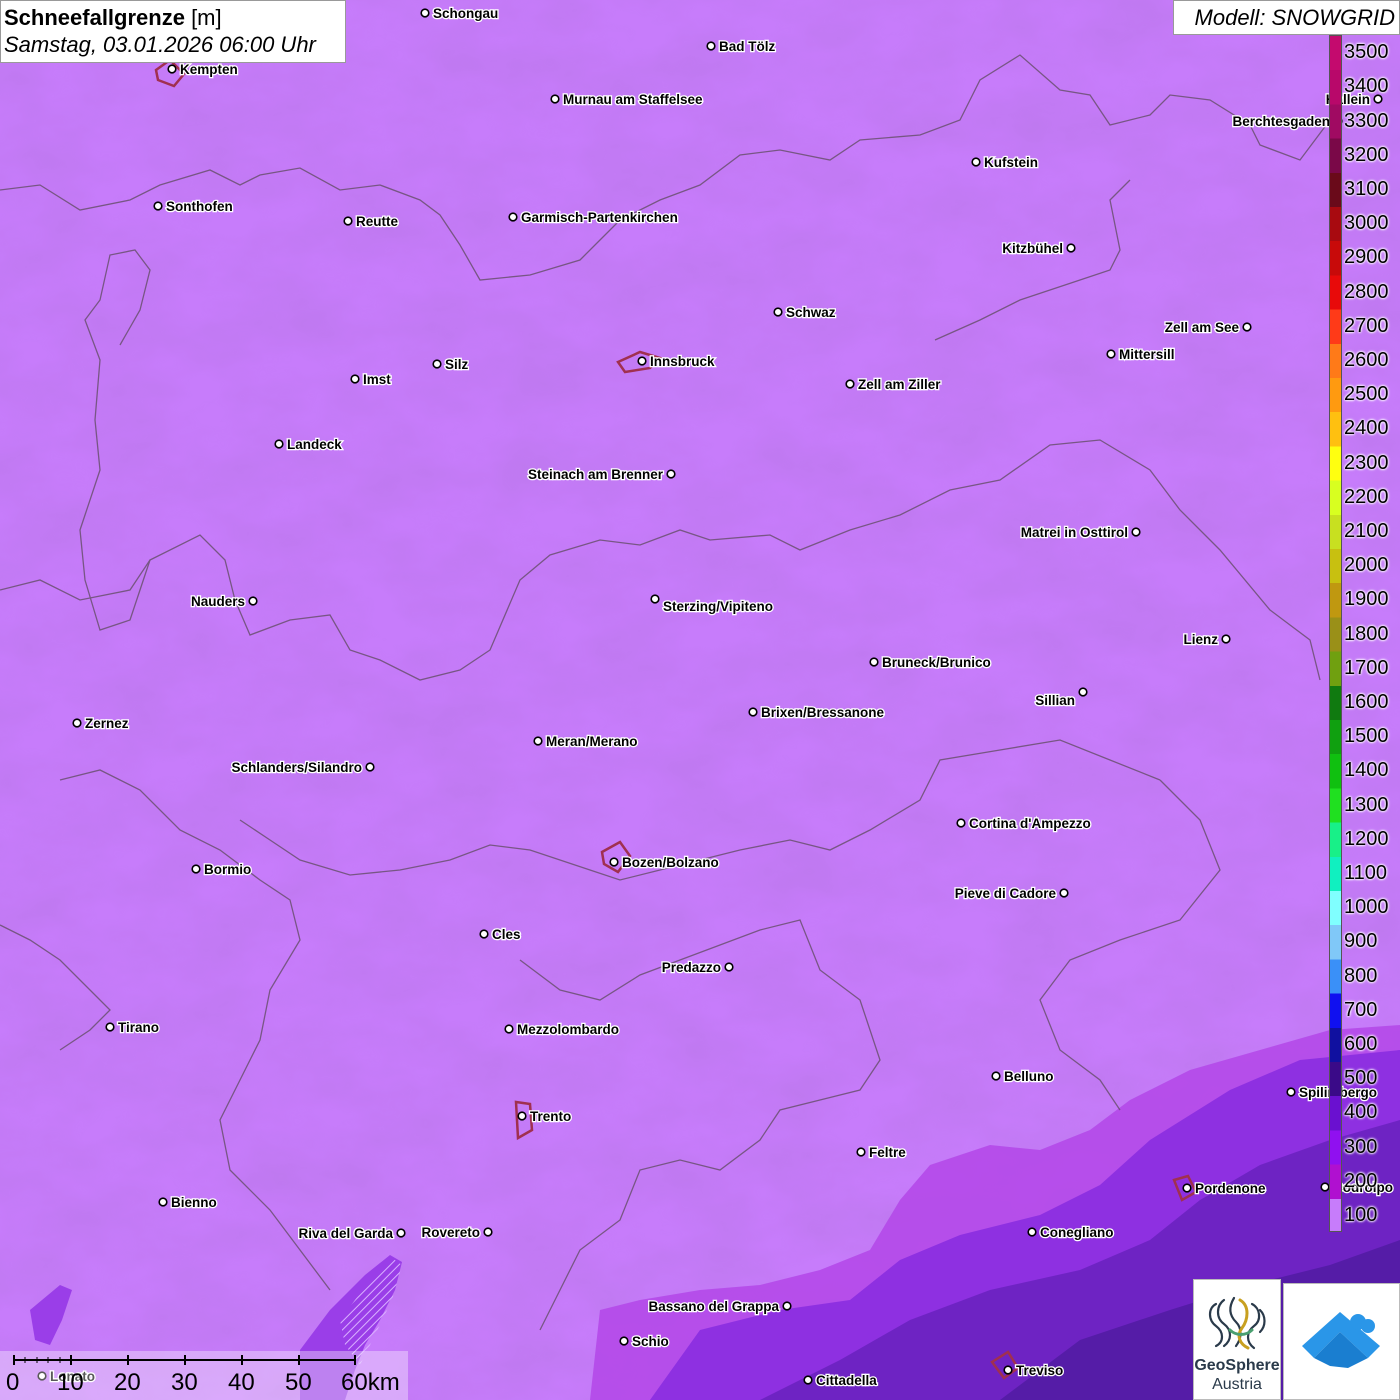 This screenshot has width=1400, height=1400. I want to click on place-label: Sillian, so click(1055, 700).